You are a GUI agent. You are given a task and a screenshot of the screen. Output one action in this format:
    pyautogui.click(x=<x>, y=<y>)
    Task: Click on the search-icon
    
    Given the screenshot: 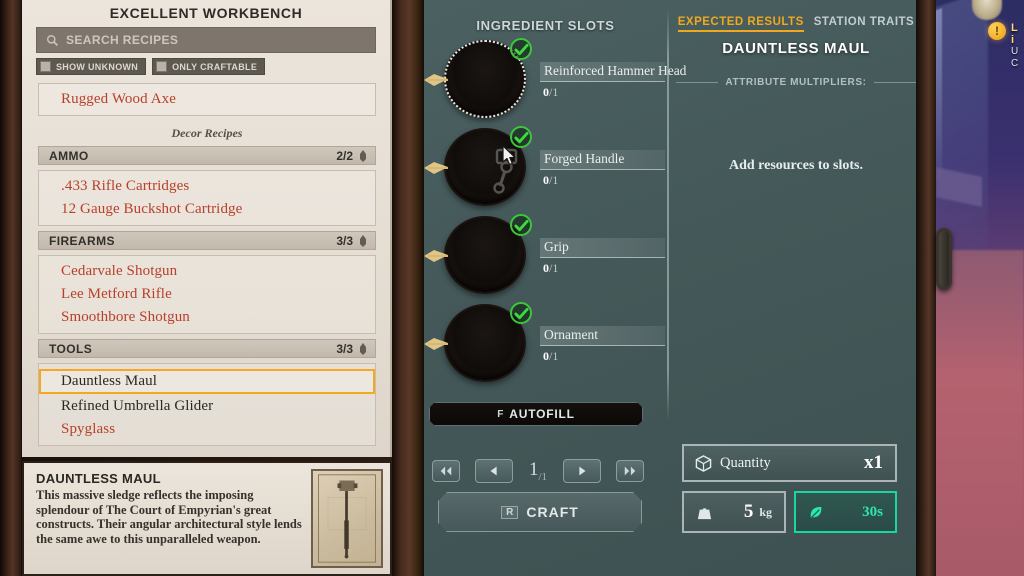 What is the action you would take?
    pyautogui.click(x=52, y=40)
    